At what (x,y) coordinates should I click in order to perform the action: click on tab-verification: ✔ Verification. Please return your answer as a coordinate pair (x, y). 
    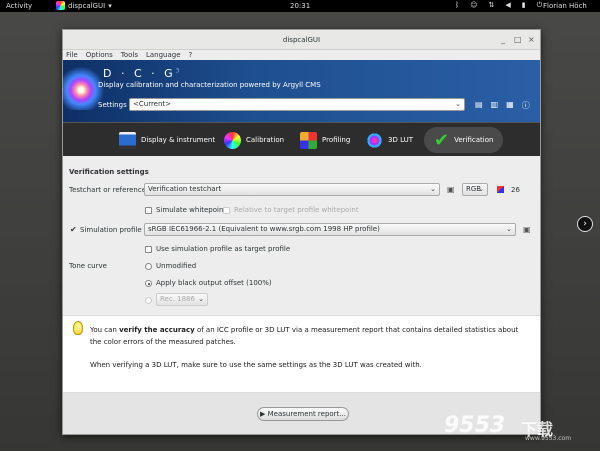
    Looking at the image, I should click on (464, 140).